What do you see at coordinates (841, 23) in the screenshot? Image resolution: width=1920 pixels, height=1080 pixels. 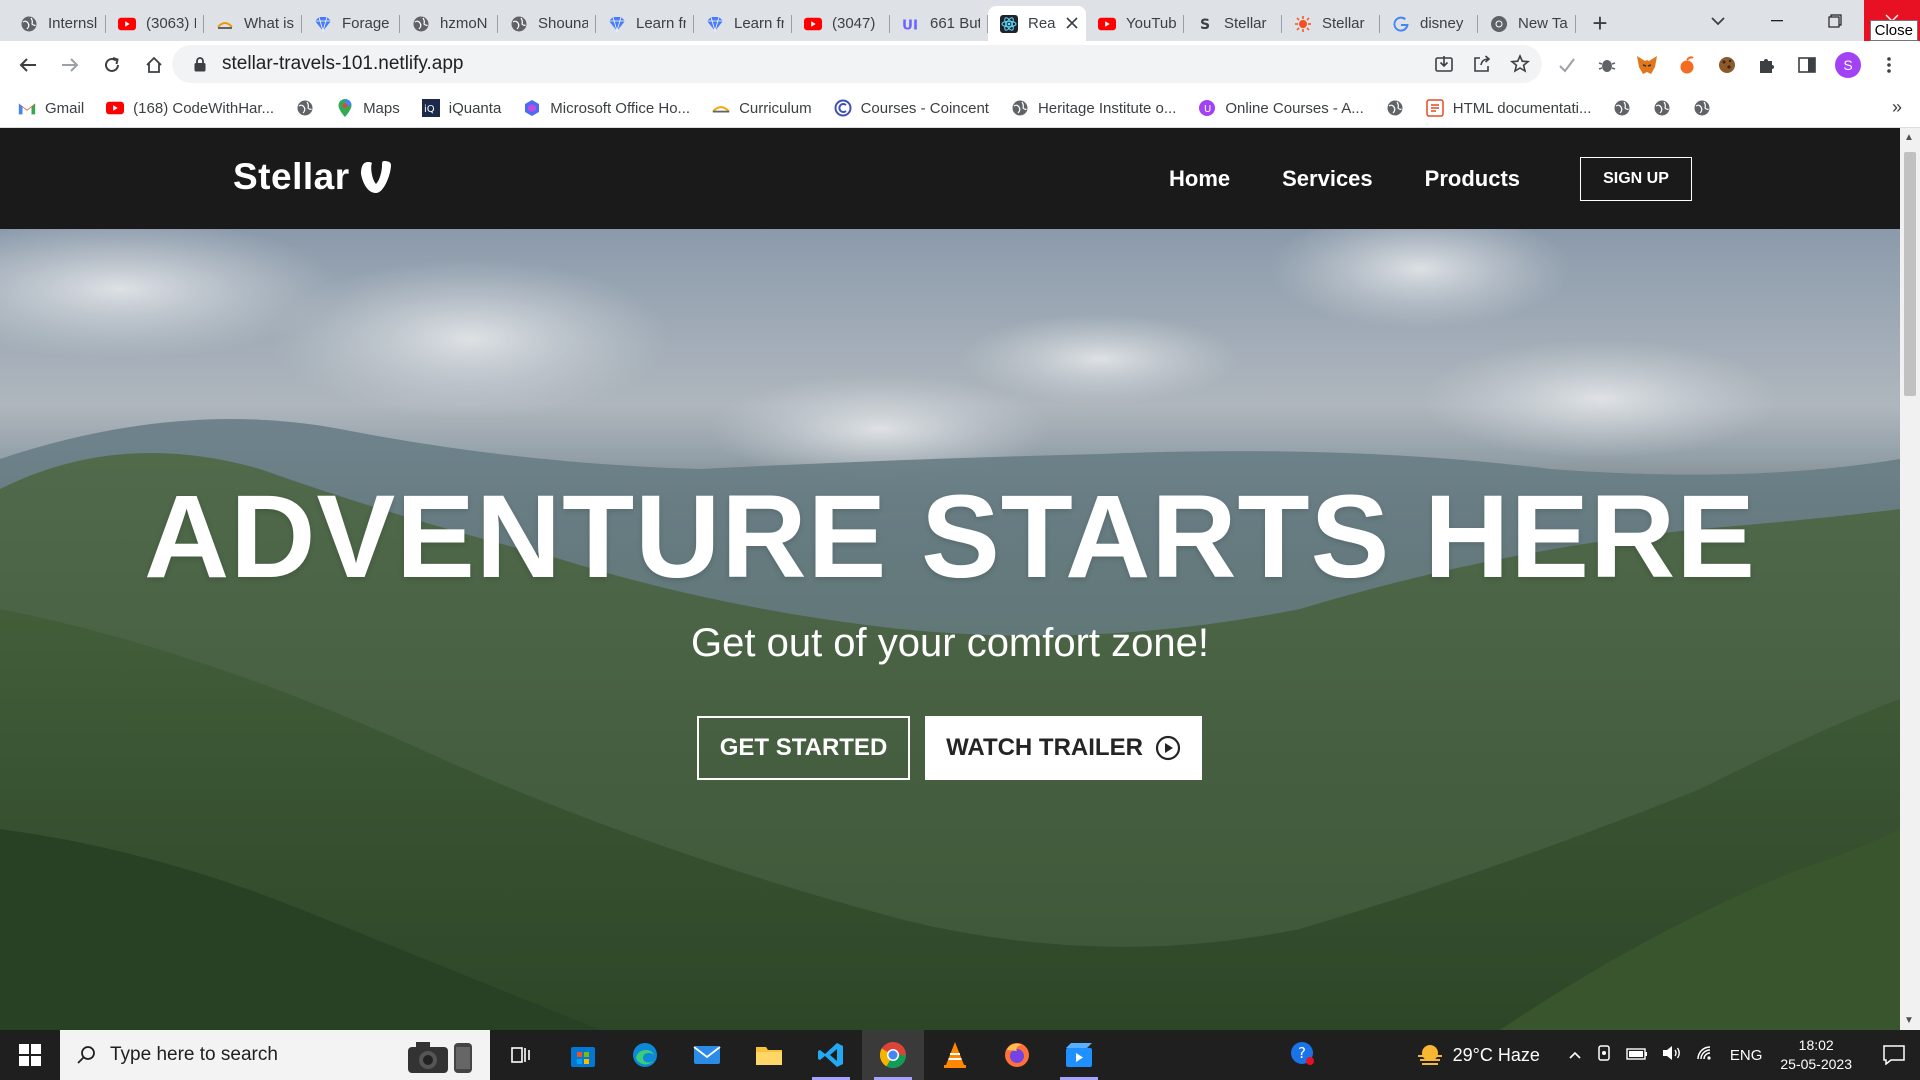 I see `browser-tab: (3047)` at bounding box center [841, 23].